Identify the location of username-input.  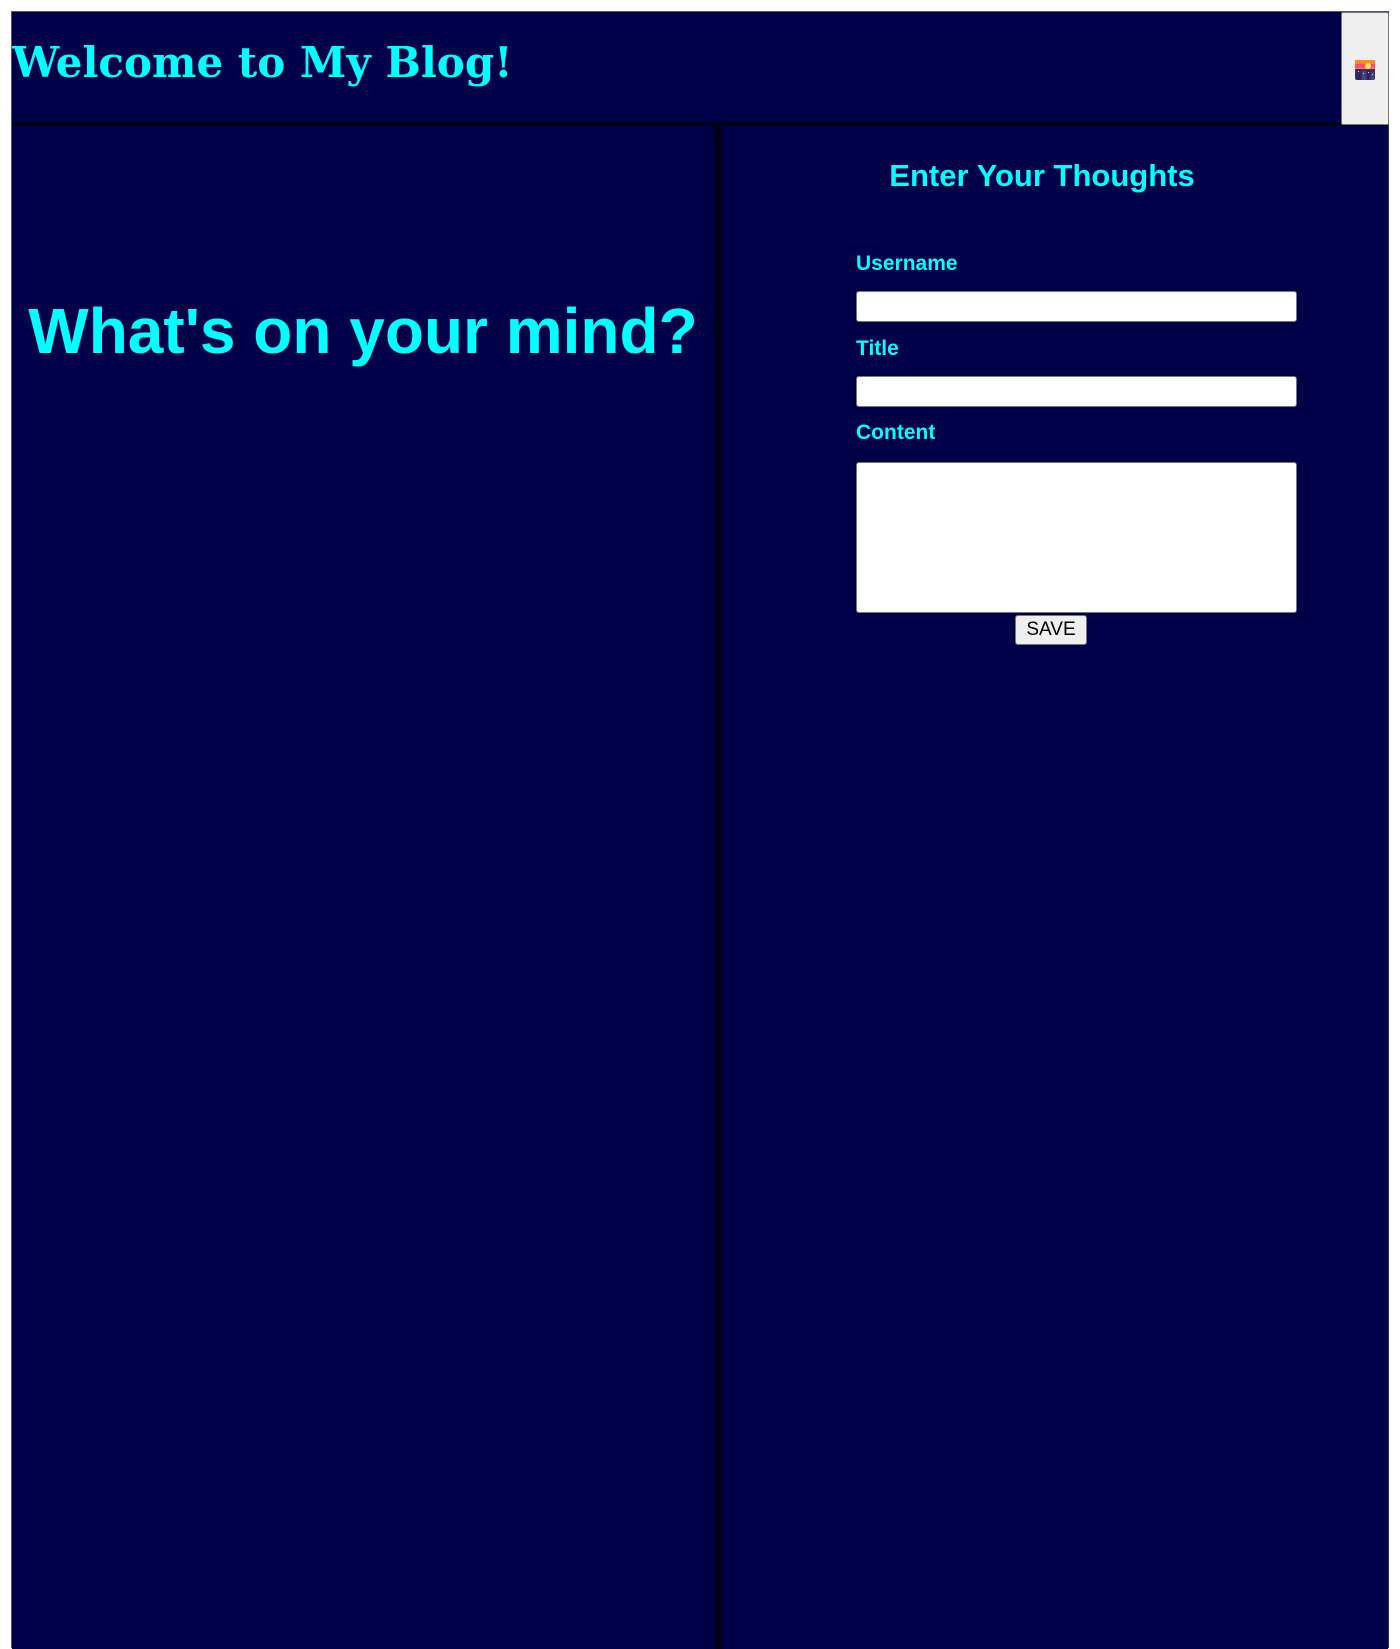
(1076, 306).